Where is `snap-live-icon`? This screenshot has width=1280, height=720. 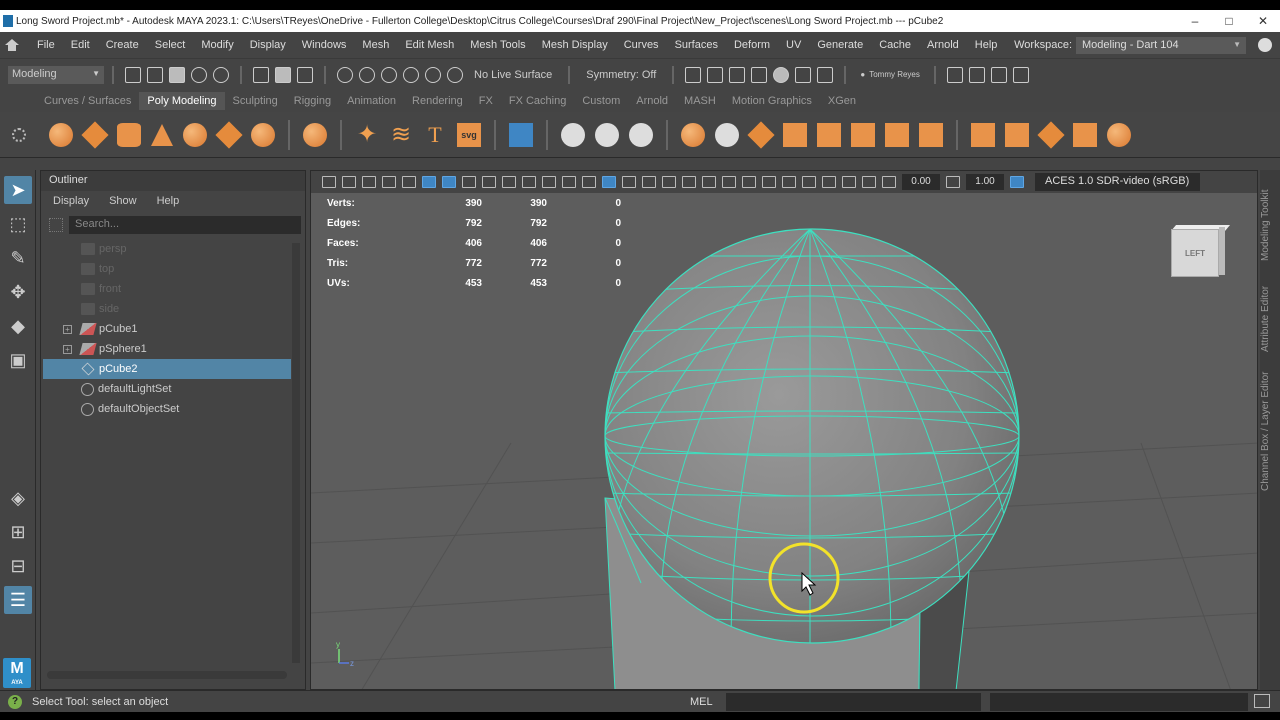 snap-live-icon is located at coordinates (433, 74).